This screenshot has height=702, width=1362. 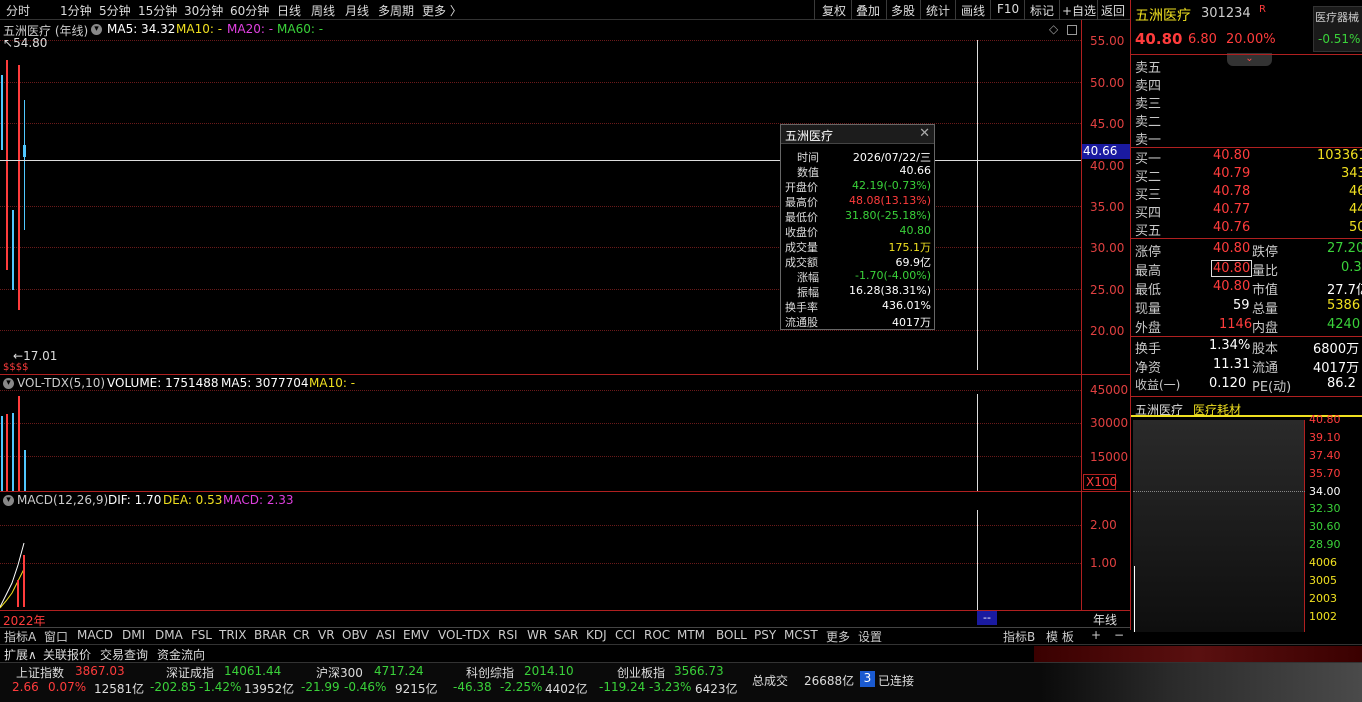 What do you see at coordinates (100, 671) in the screenshot?
I see `index-value: 3867.03` at bounding box center [100, 671].